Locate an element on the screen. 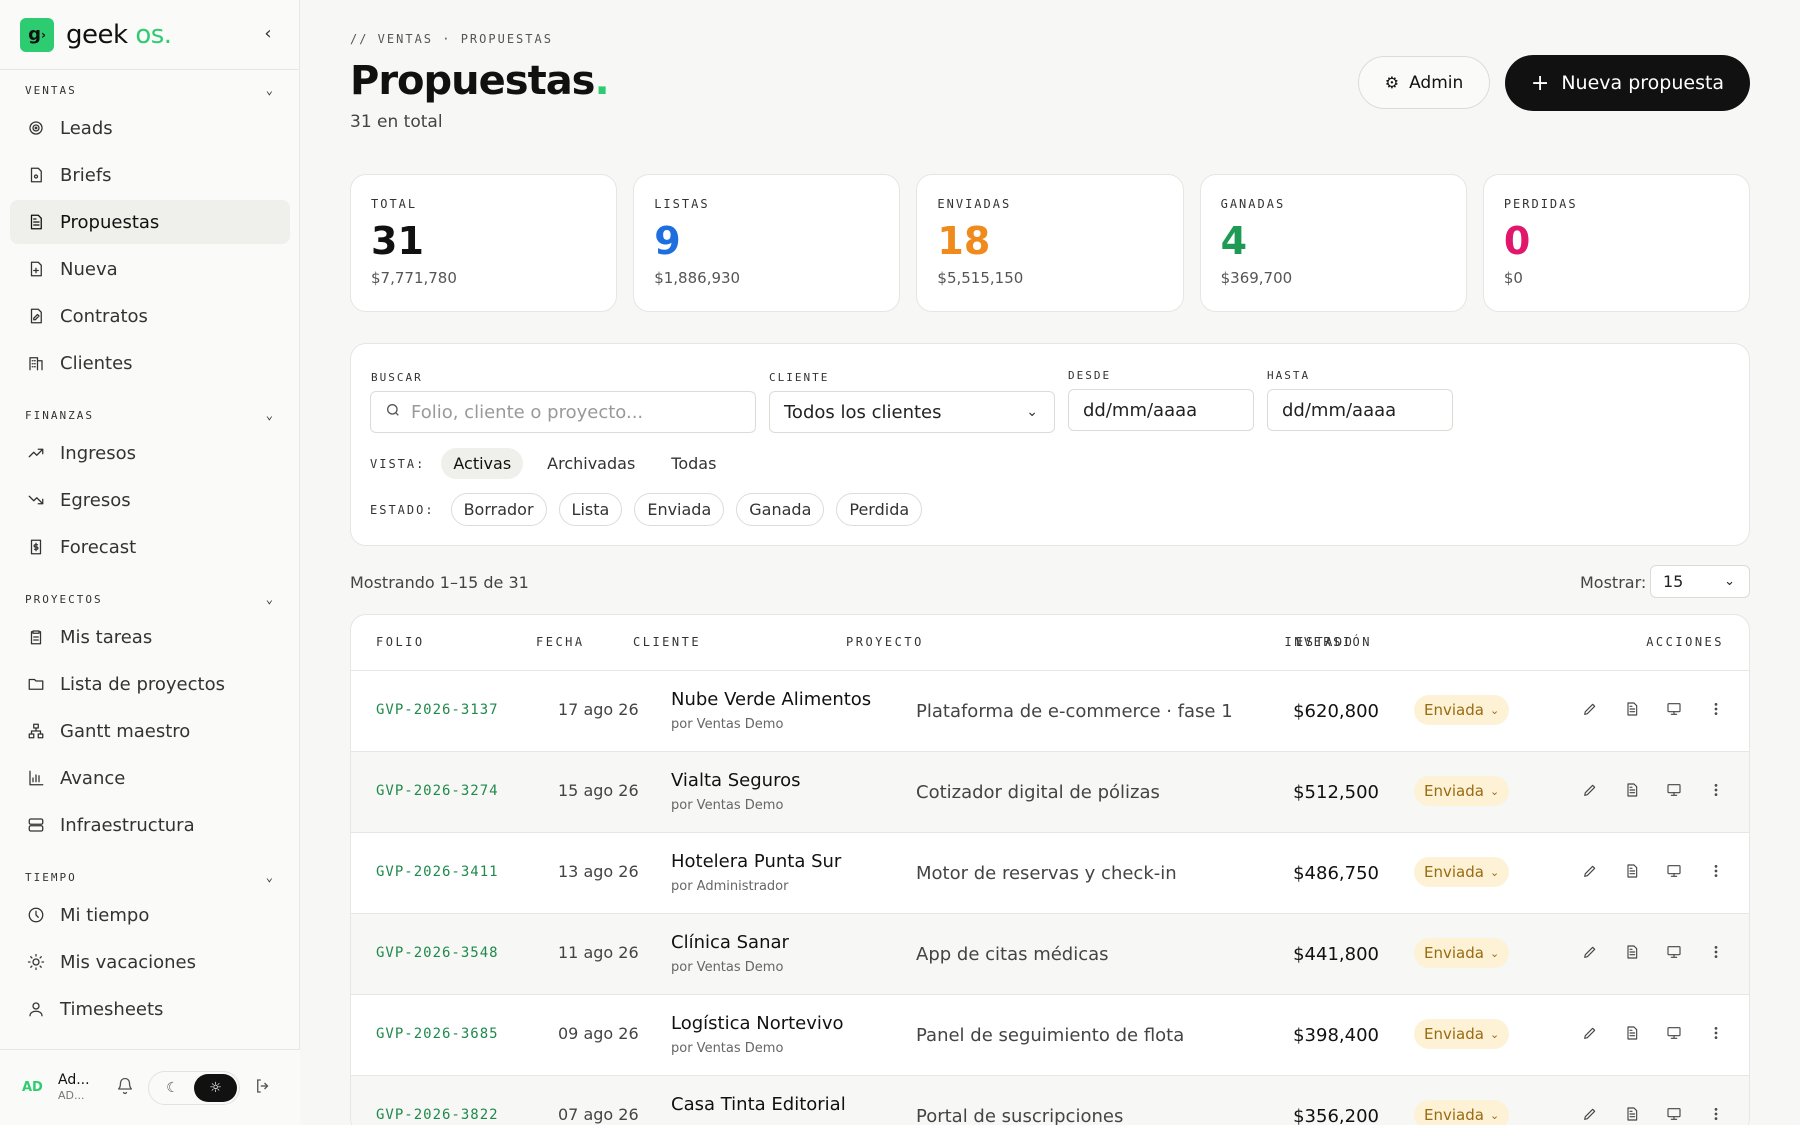  folio-link: GVP-2026-3274 is located at coordinates (437, 791).